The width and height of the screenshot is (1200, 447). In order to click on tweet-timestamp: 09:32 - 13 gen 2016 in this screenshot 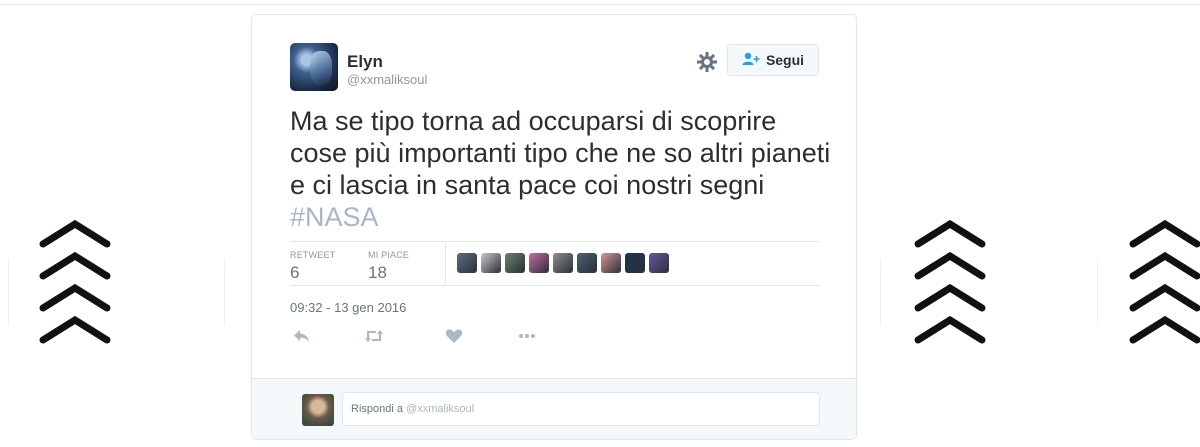, I will do `click(348, 307)`.